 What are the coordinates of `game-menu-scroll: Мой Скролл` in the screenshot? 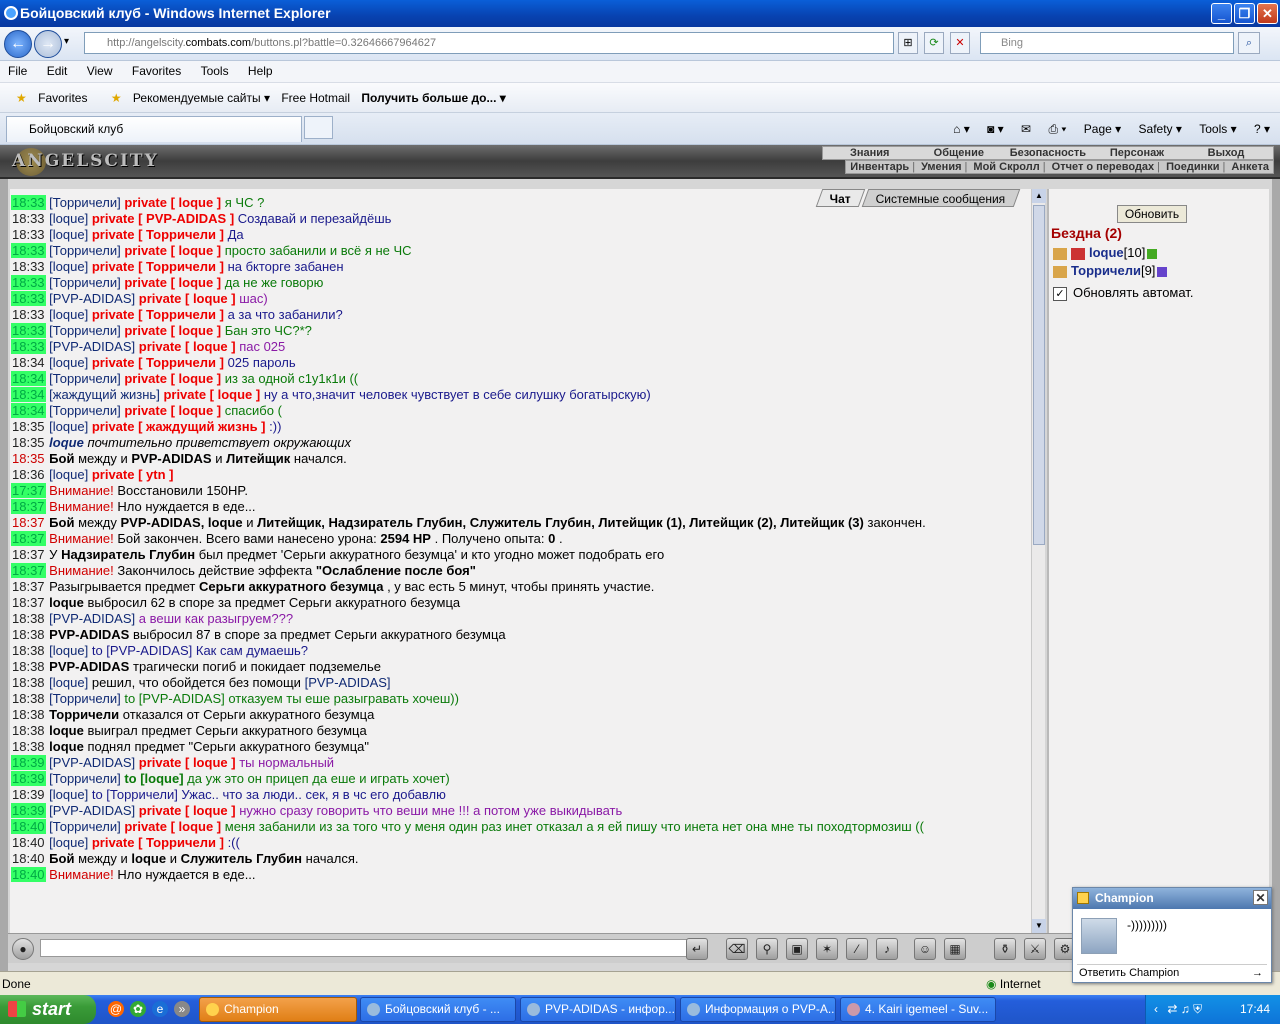 It's located at (1006, 167).